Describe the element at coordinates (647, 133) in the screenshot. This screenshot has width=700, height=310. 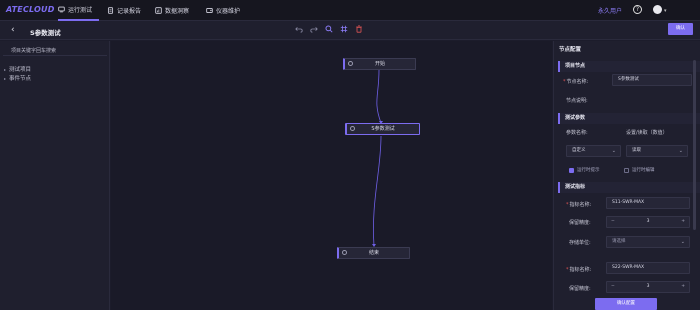
I see `param-setget-label: 设置/读取（数值）` at that location.